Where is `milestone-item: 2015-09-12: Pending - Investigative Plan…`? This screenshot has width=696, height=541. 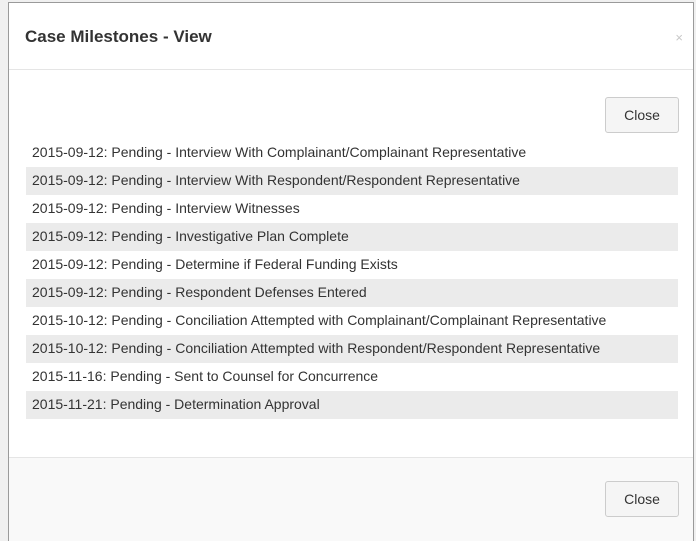 milestone-item: 2015-09-12: Pending - Investigative Plan… is located at coordinates (352, 237).